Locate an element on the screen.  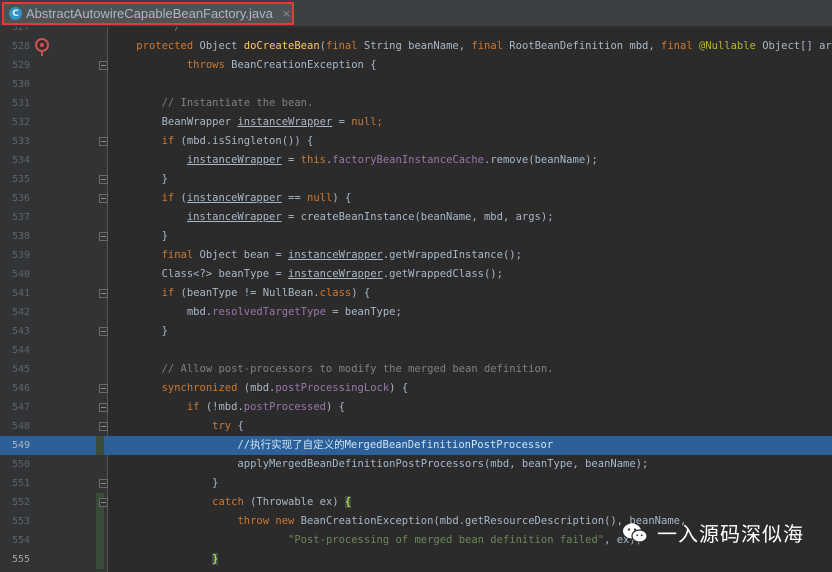
code-line: 533 if (mbd.isSingleton()) { is located at coordinates (416, 141).